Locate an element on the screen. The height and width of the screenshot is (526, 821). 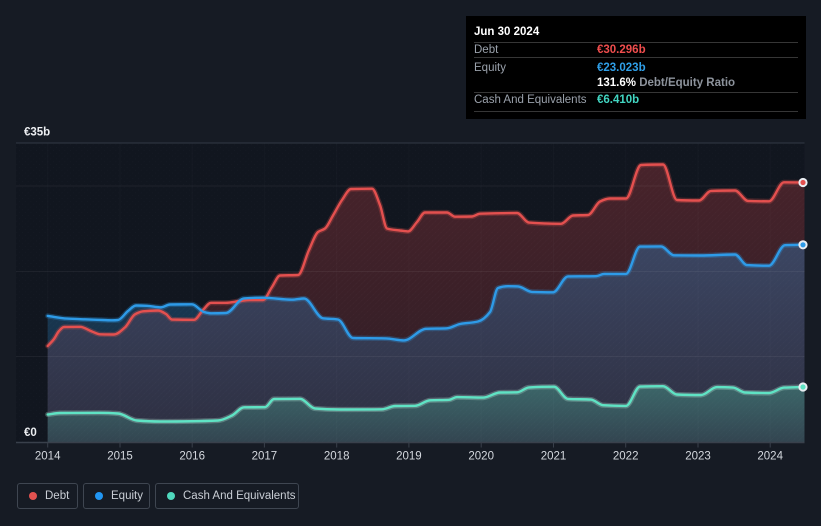
svg-text: €35b is located at coordinates (37, 133).